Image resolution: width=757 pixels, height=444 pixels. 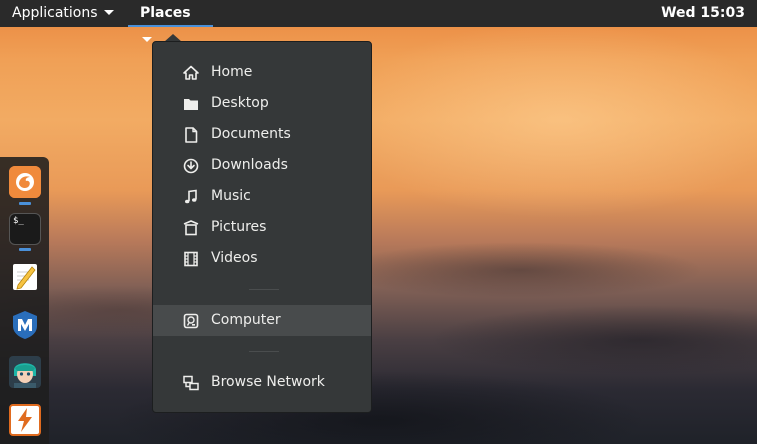 I want to click on places-item-pictures: Pictures, so click(x=262, y=227).